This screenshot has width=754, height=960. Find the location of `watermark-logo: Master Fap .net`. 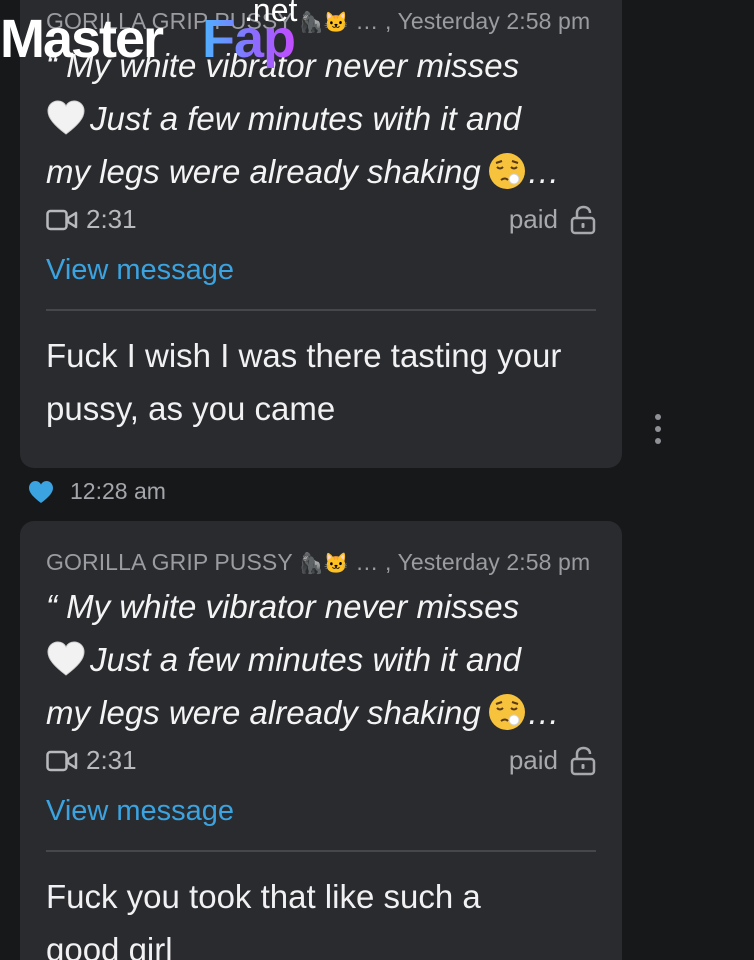

watermark-logo: Master Fap .net is located at coordinates (155, 39).